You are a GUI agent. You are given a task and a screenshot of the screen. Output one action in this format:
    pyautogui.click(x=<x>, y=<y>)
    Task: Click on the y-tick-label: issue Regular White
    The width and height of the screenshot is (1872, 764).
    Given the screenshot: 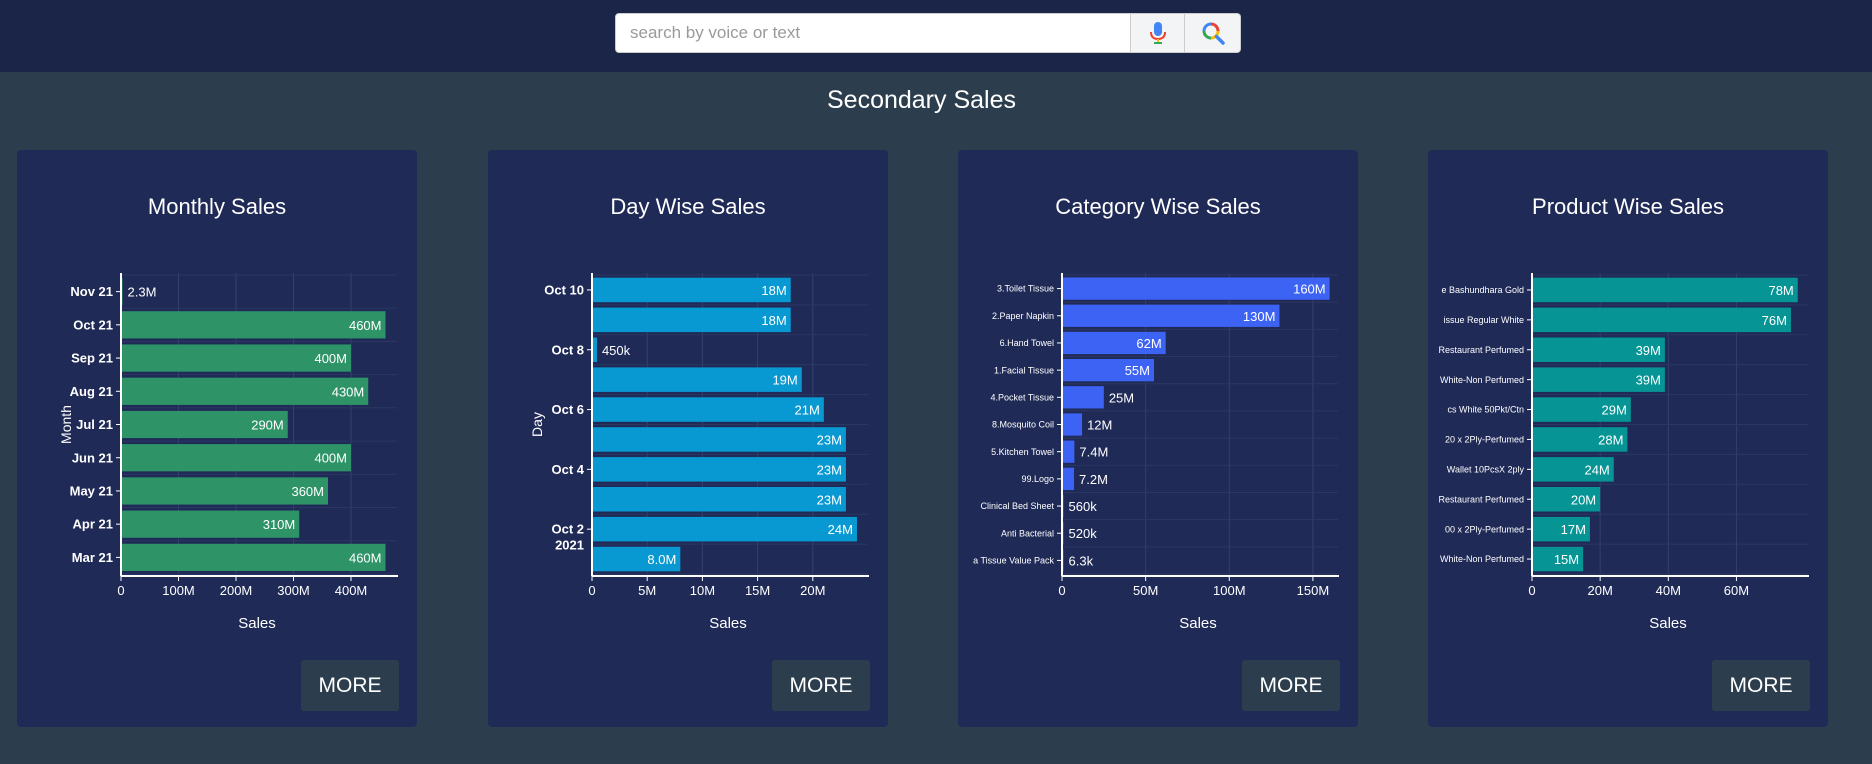 What is the action you would take?
    pyautogui.click(x=1483, y=320)
    